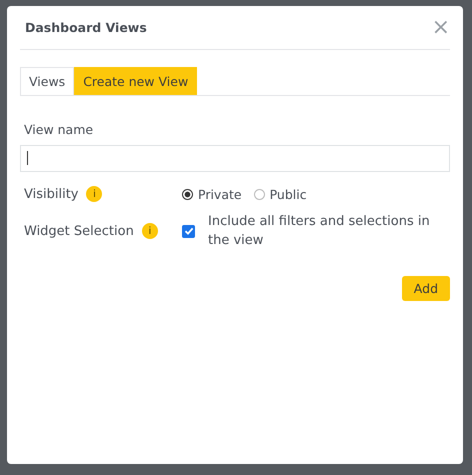 This screenshot has width=472, height=475. What do you see at coordinates (47, 81) in the screenshot?
I see `tab: Views` at bounding box center [47, 81].